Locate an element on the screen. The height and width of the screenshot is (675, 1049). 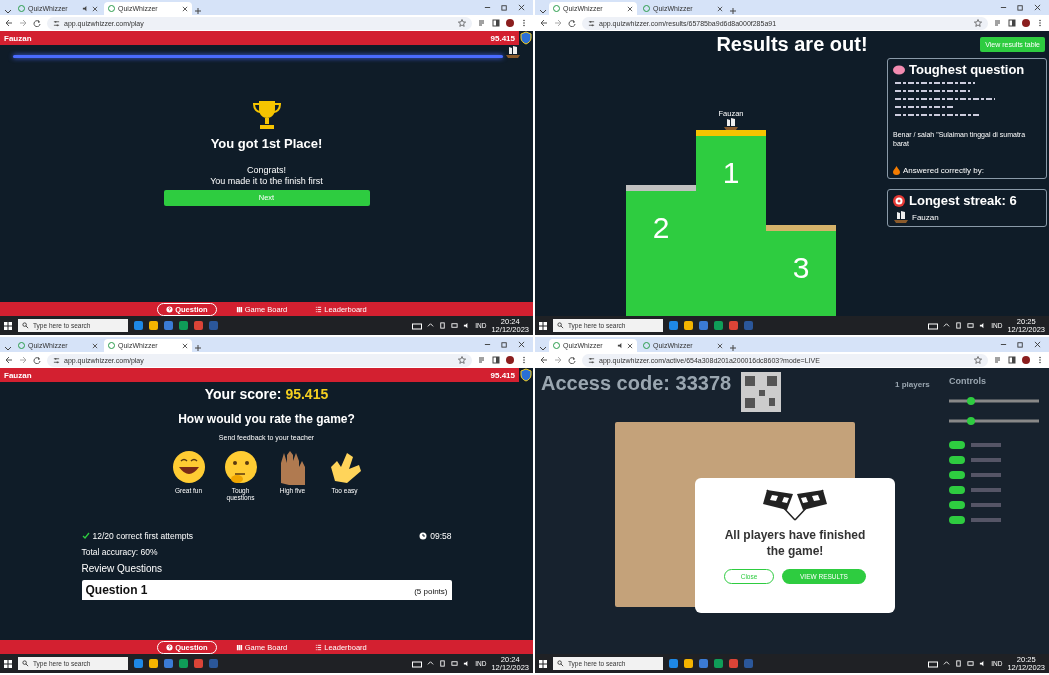
podium-block: 2 is located at coordinates (661, 253).